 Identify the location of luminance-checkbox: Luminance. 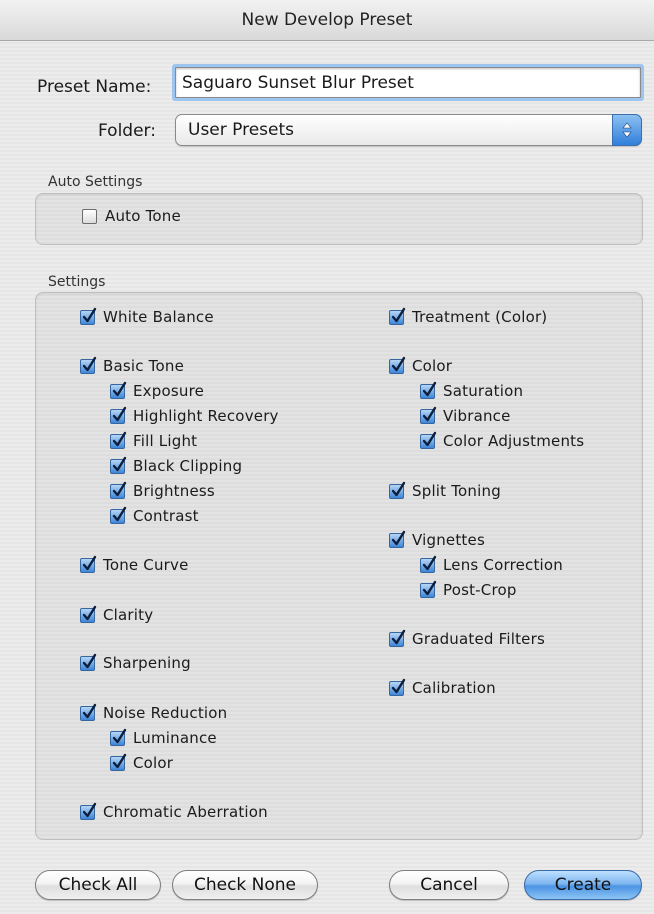
(163, 737).